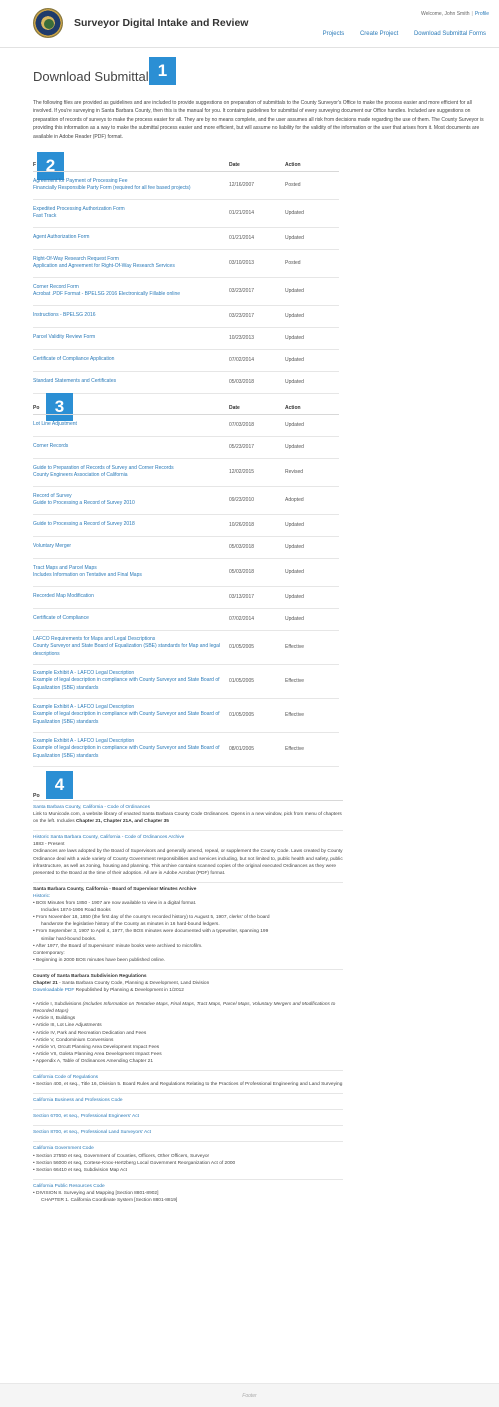 Image resolution: width=499 pixels, height=1407 pixels. Describe the element at coordinates (161, 23) in the screenshot. I see `app-title: Surveyor Digital Intake and Review` at that location.